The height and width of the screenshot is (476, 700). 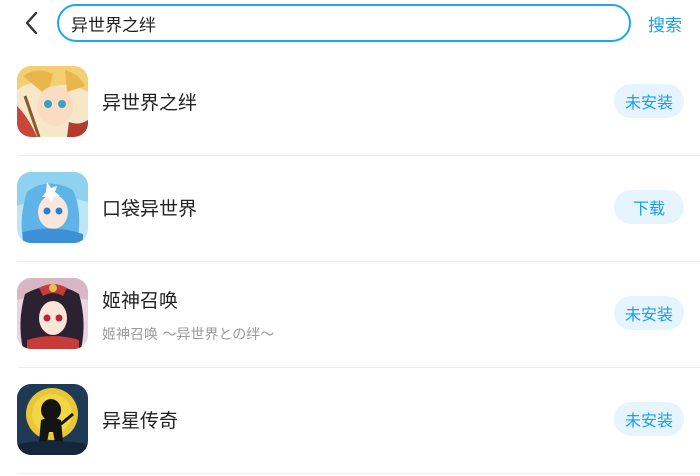 I want to click on app-icon-koudai, so click(x=52, y=207).